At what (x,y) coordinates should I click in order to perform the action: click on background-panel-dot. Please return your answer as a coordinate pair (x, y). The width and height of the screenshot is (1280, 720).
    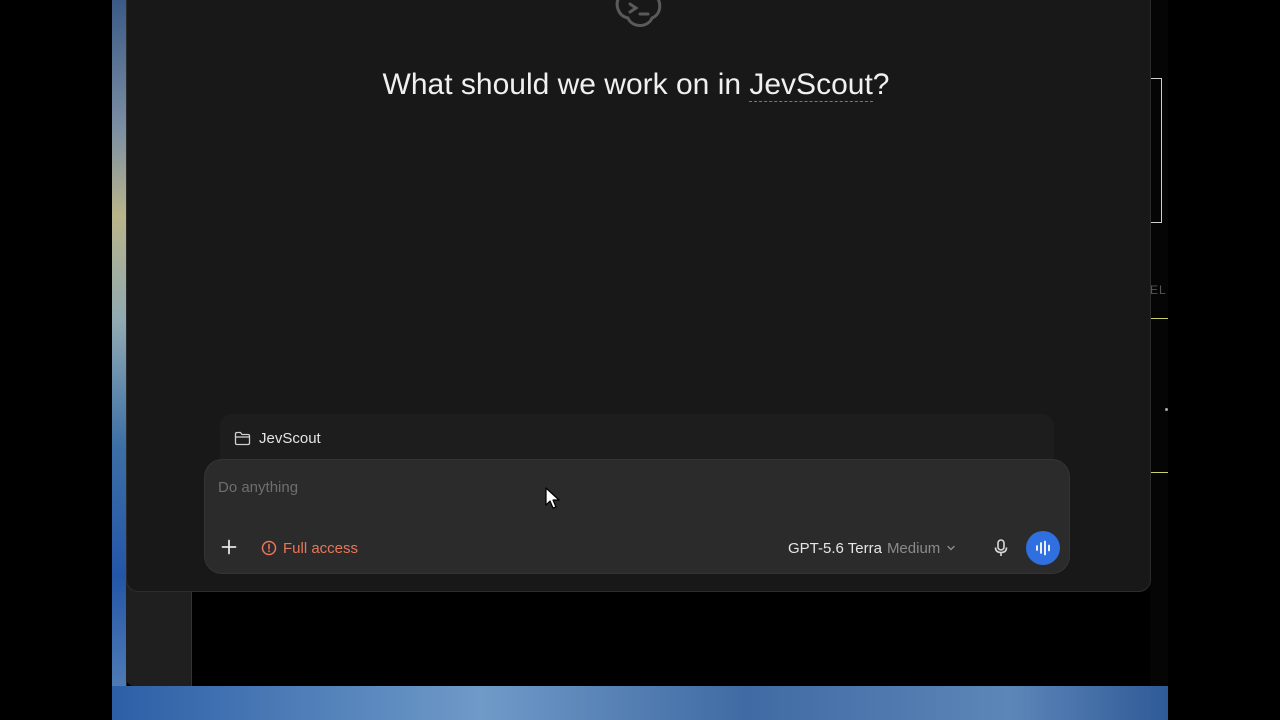
    Looking at the image, I should click on (1166, 409).